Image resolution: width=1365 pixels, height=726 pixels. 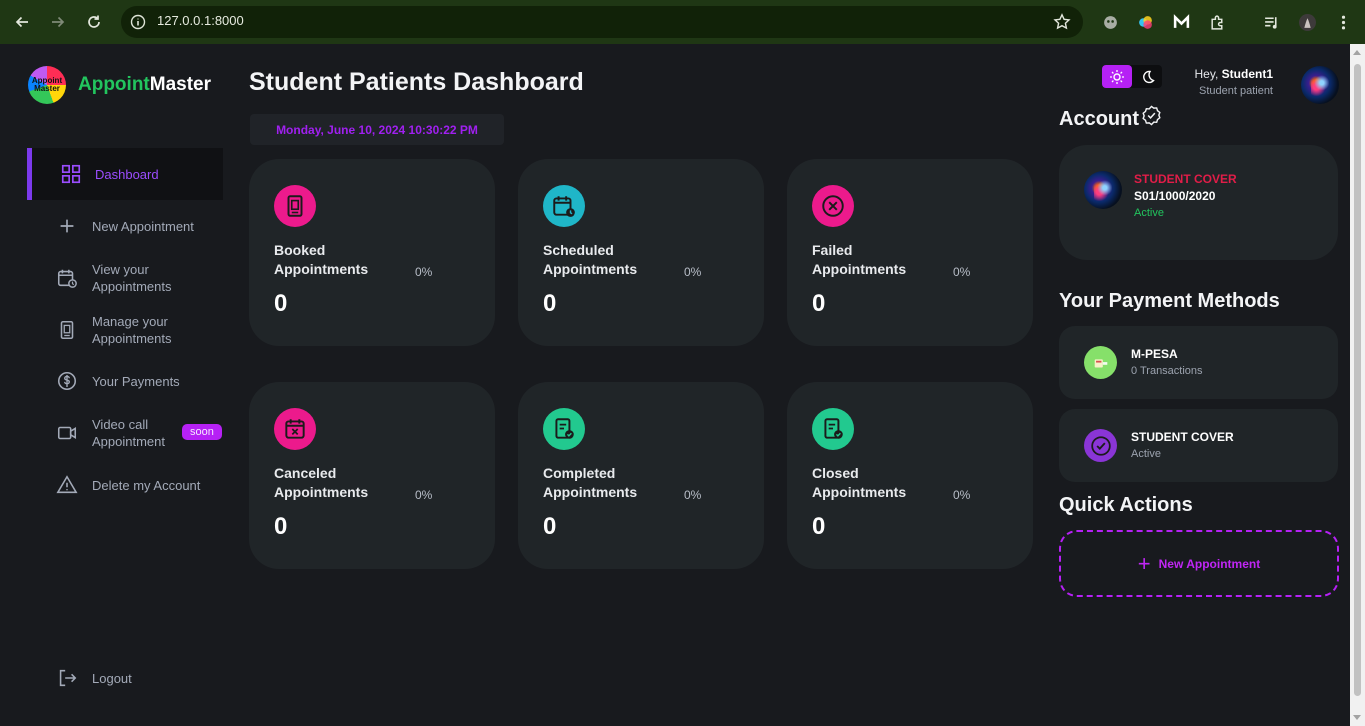 I want to click on mpesa-icon, so click(x=1100, y=362).